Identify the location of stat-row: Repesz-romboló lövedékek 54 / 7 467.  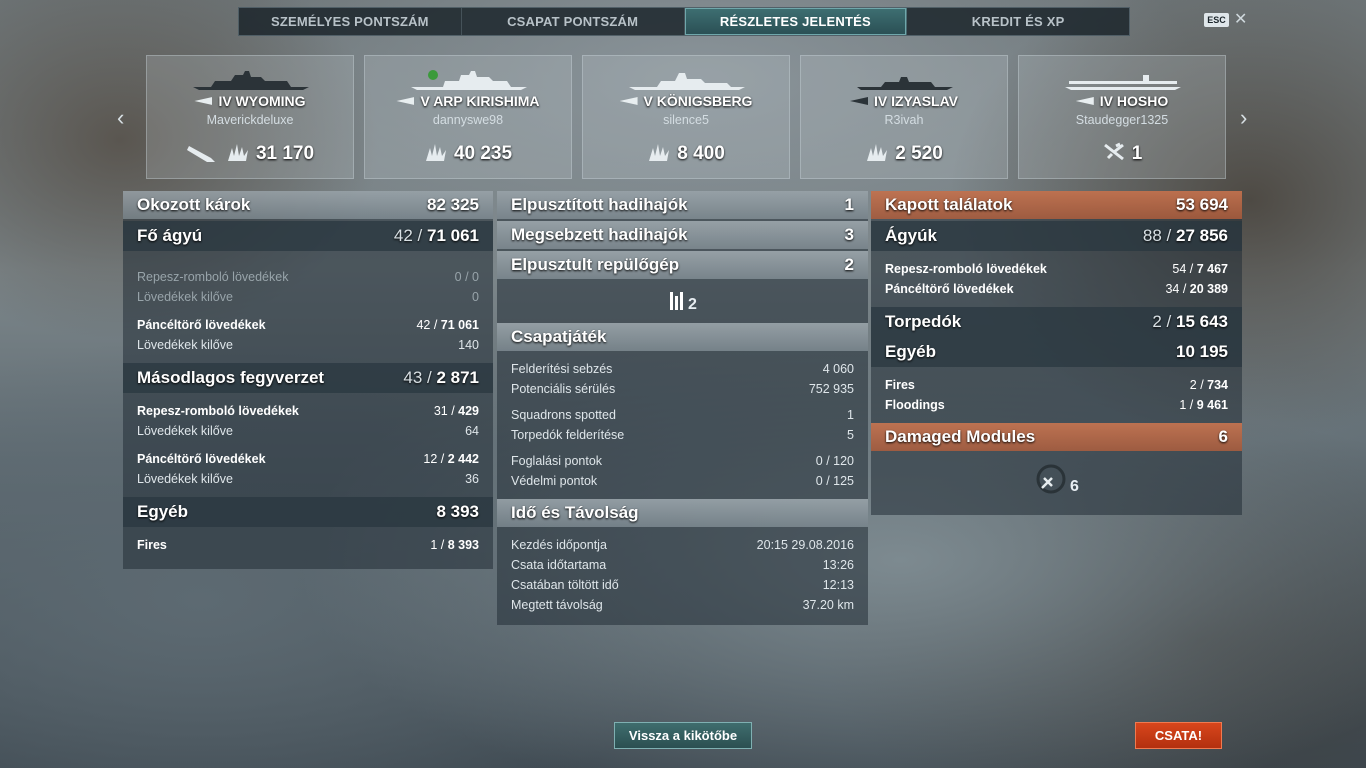
(1056, 269).